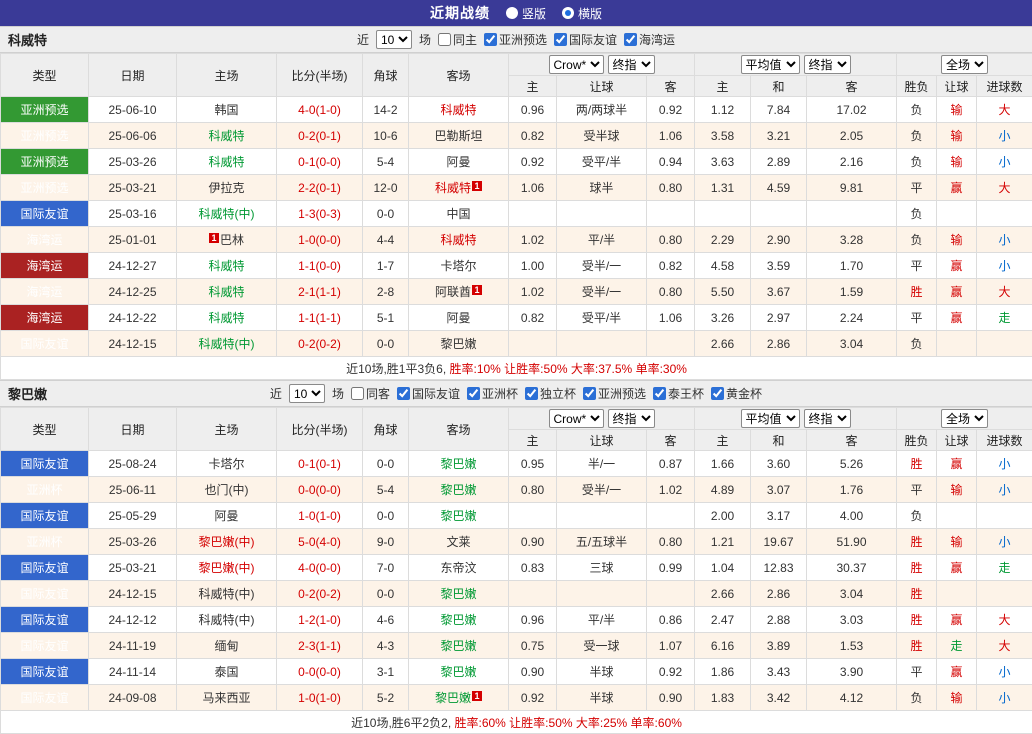 The image size is (1032, 734). Describe the element at coordinates (678, 393) in the screenshot. I see `league-filter: 泰王杯` at that location.